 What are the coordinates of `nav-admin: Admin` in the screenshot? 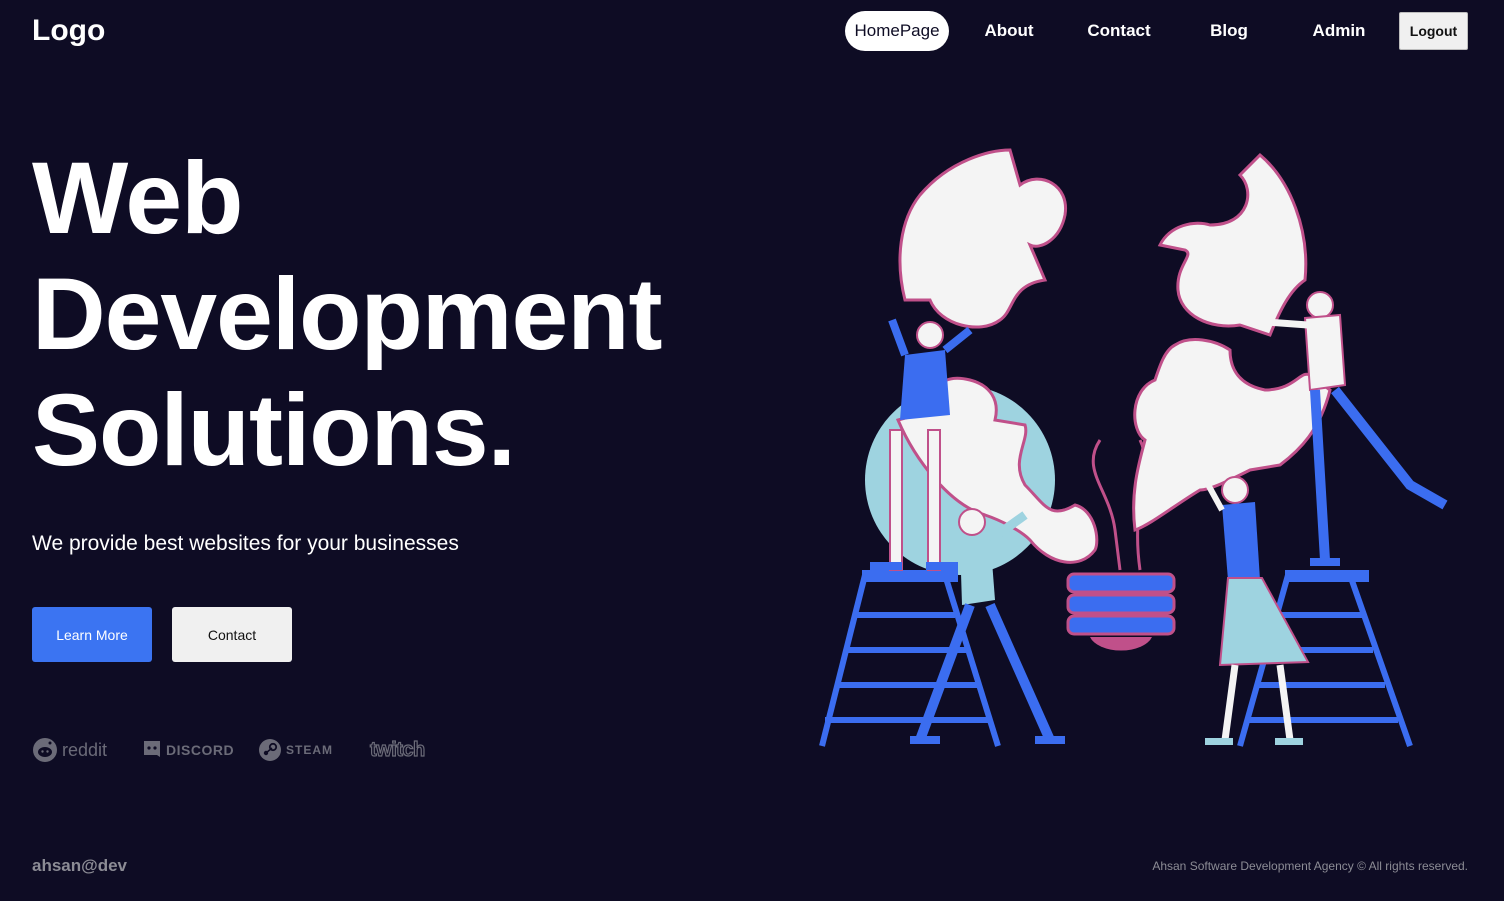 It's located at (1339, 31).